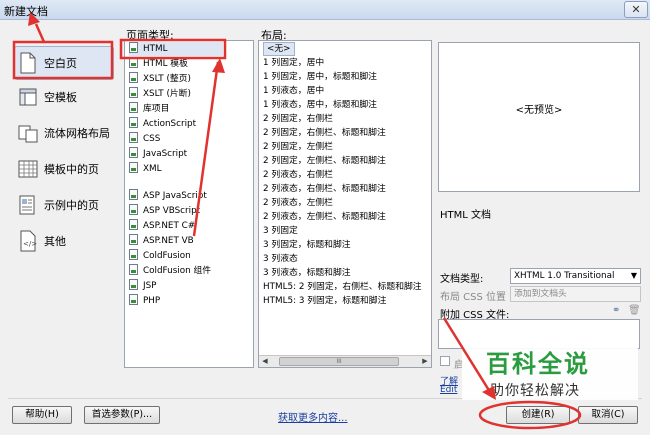  What do you see at coordinates (160, 94) in the screenshot?
I see `page-type-item: XSLT (片断)` at bounding box center [160, 94].